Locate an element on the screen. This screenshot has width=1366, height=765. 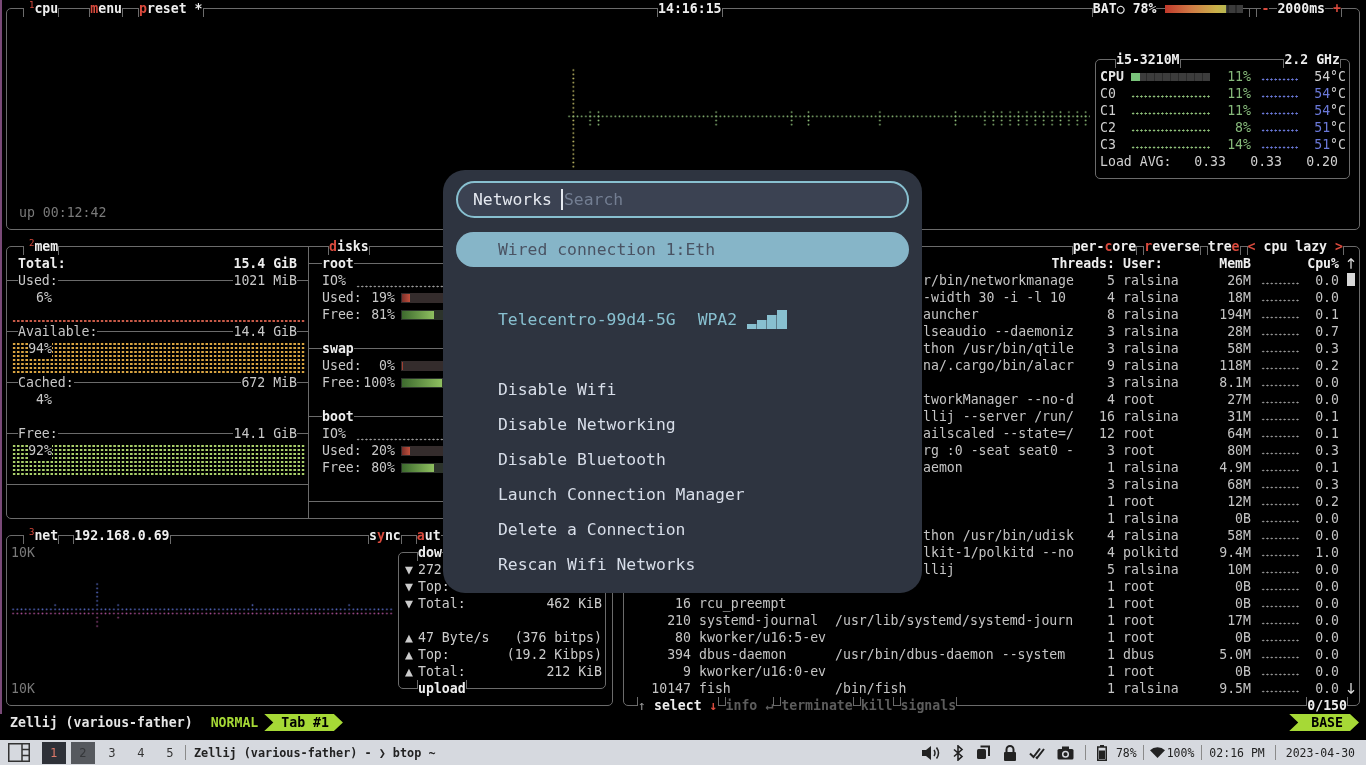
scroll-down-icon is located at coordinates (1351, 688).